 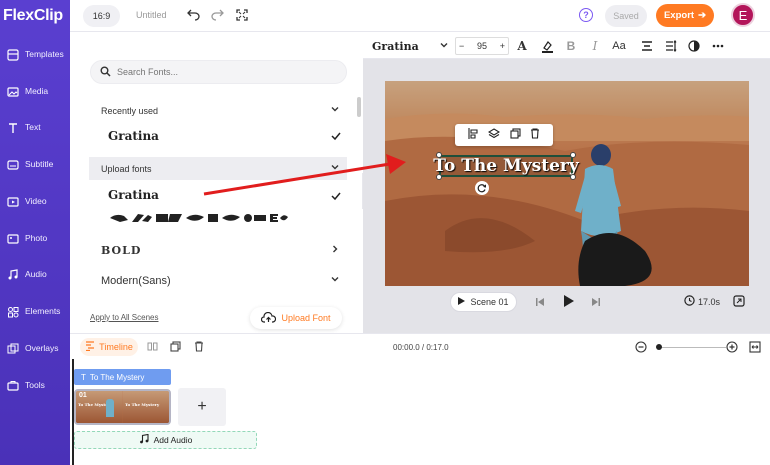 What do you see at coordinates (35, 56) in the screenshot?
I see `nav-item-templates: Templates` at bounding box center [35, 56].